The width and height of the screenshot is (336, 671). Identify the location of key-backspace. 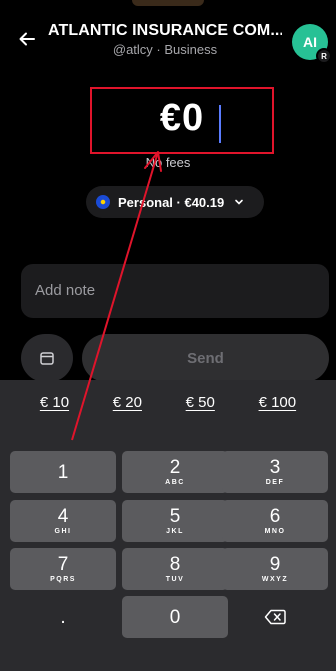
(275, 617).